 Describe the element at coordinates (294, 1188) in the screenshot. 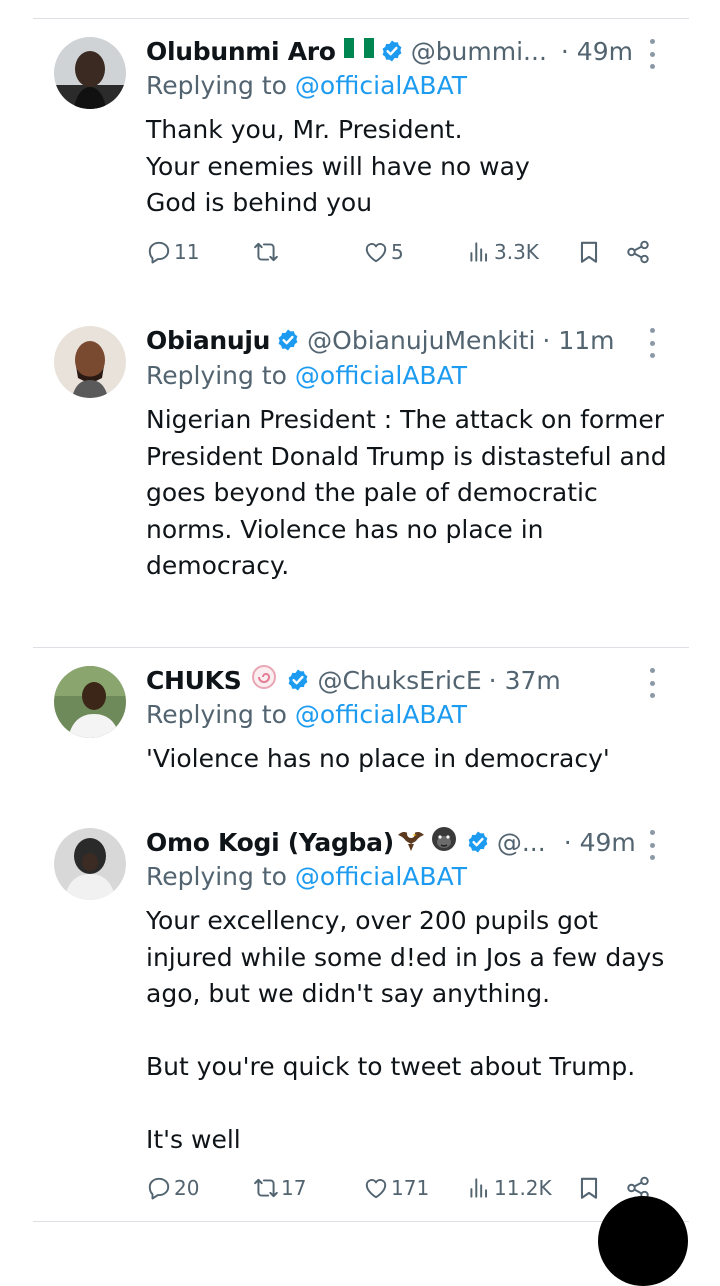

I see `repost-count: 17` at that location.